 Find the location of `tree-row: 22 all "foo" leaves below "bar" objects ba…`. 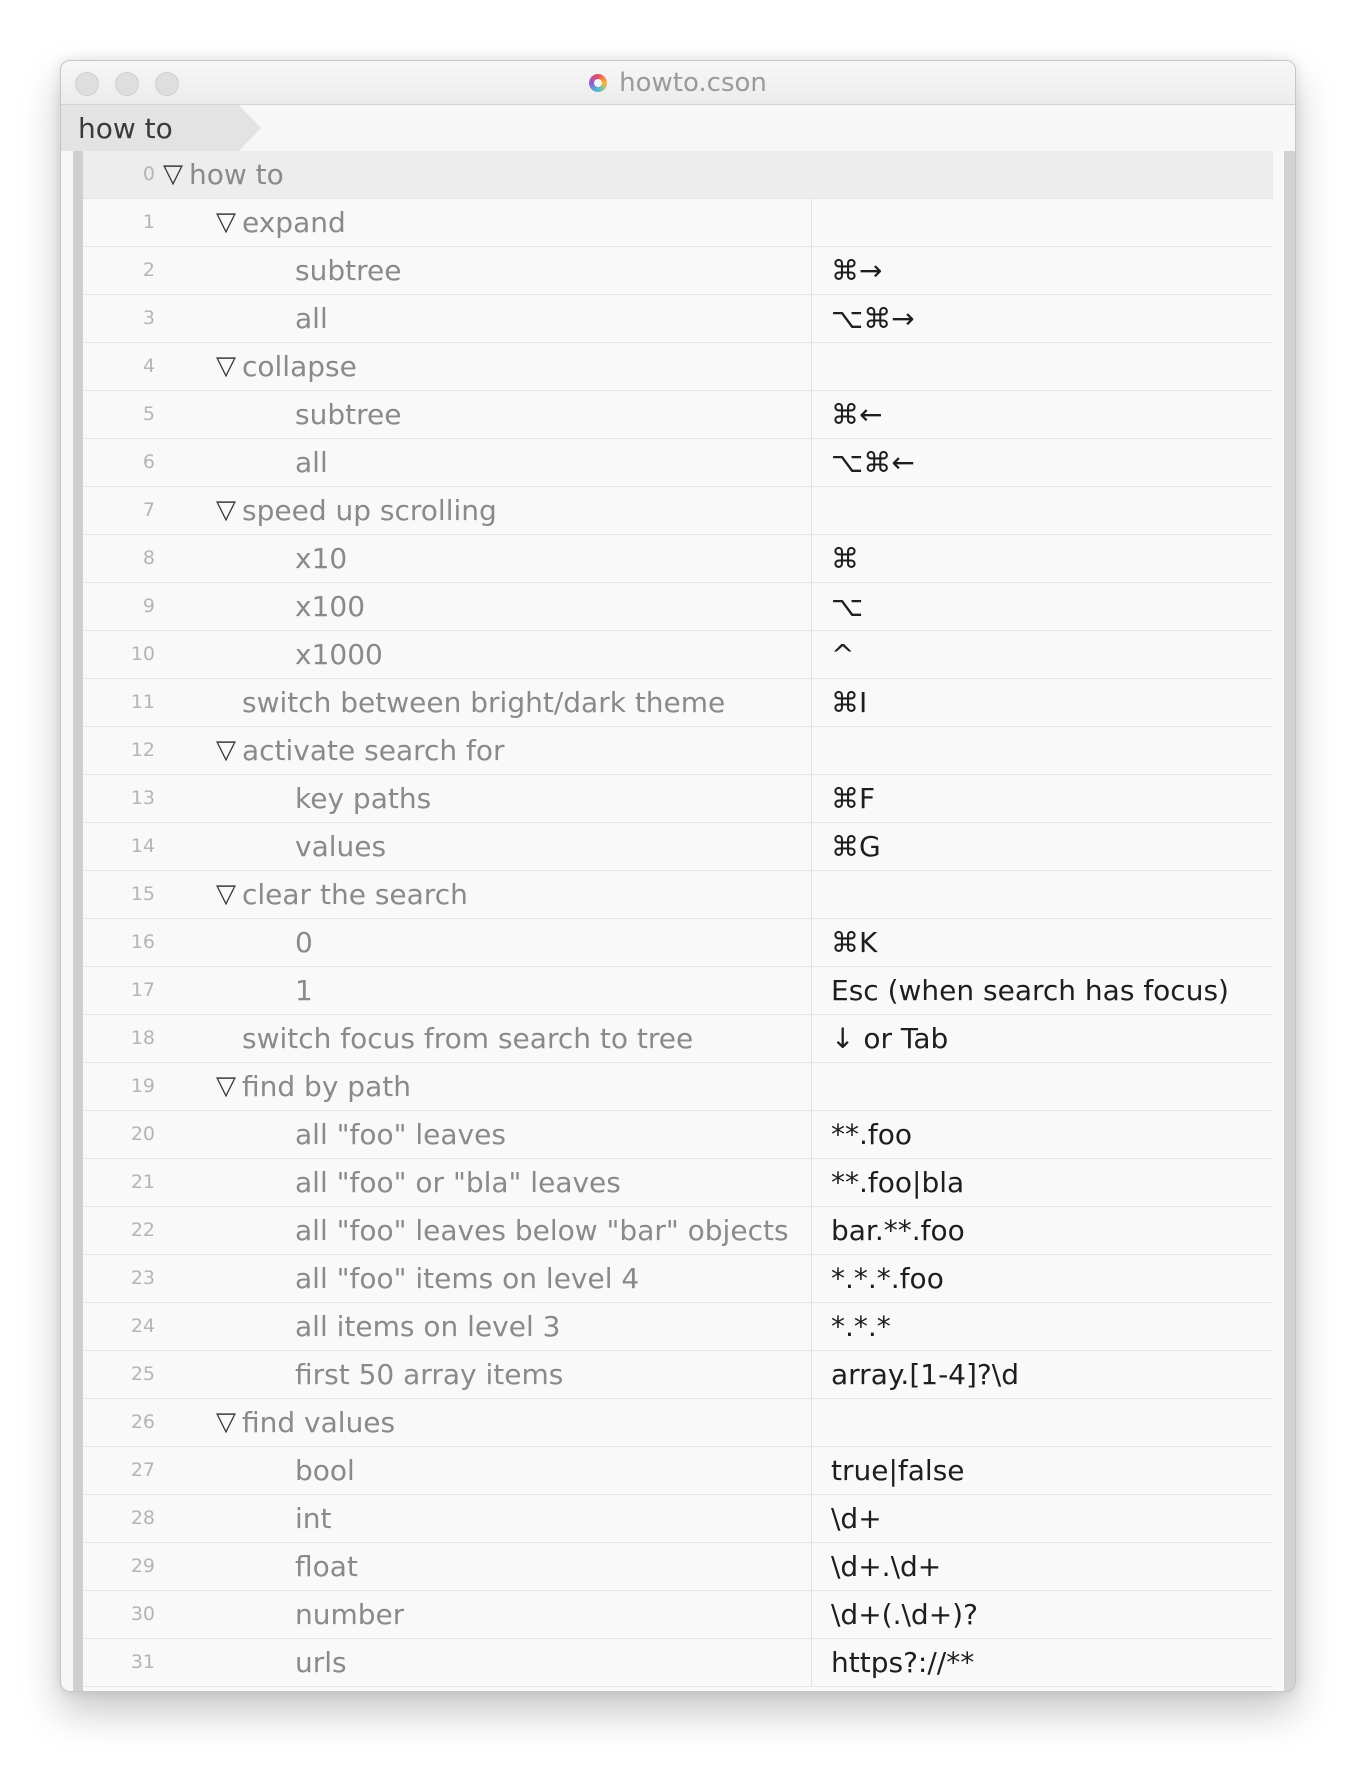

tree-row: 22 all "foo" leaves below "bar" objects ba… is located at coordinates (678, 1231).